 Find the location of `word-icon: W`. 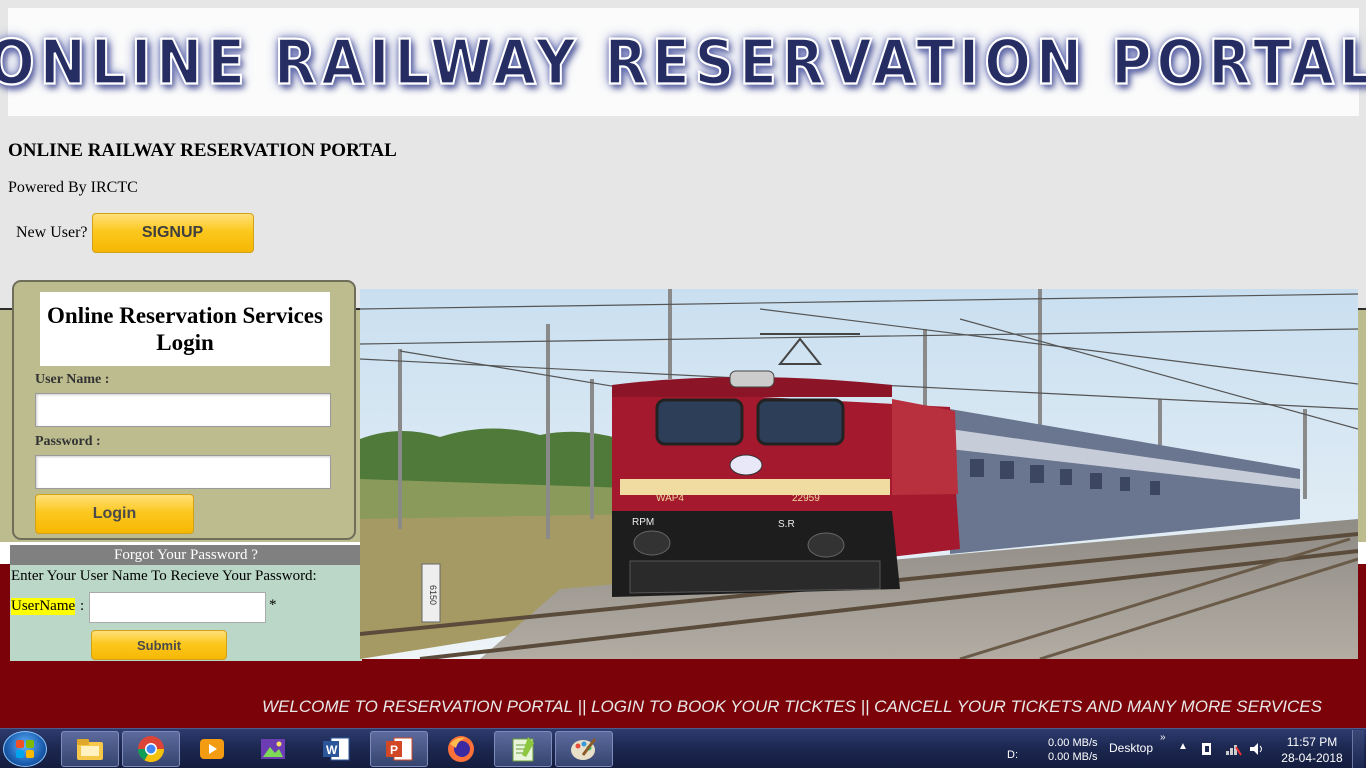

word-icon: W is located at coordinates (336, 749).